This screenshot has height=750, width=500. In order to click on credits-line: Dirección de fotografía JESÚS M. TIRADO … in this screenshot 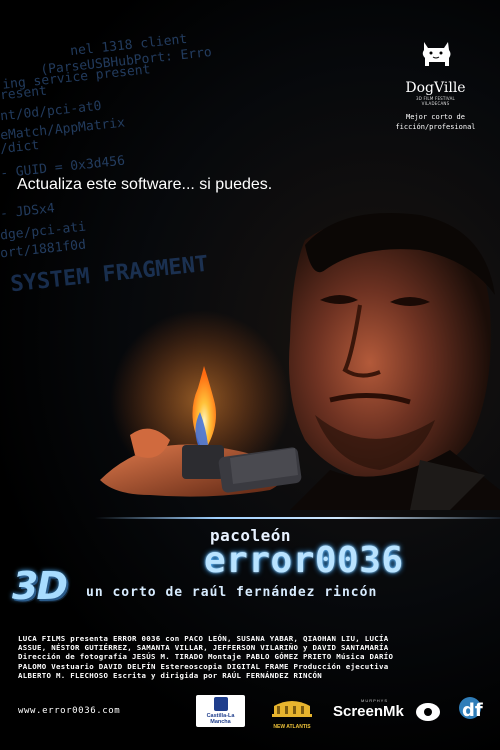, I will do `click(206, 657)`.